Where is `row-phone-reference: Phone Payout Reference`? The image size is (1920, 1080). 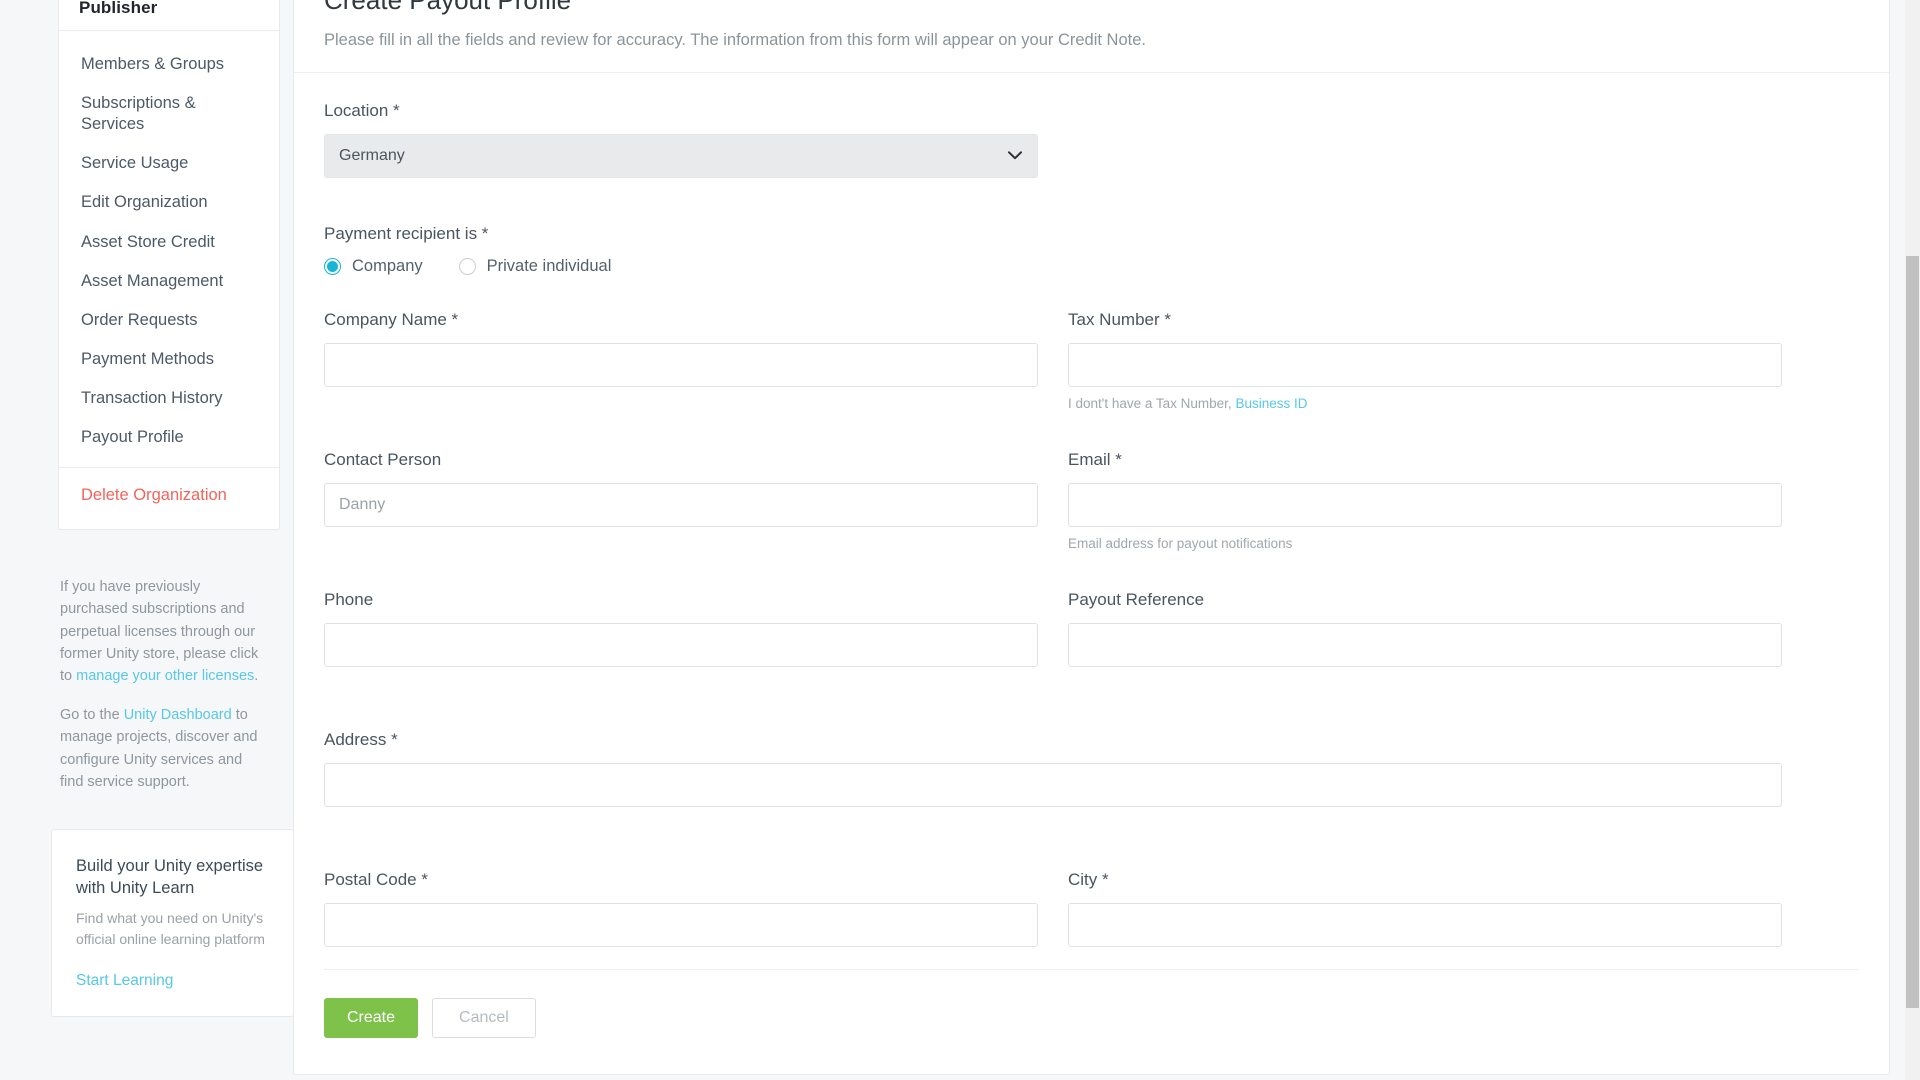 row-phone-reference: Phone Payout Reference is located at coordinates (1091, 641).